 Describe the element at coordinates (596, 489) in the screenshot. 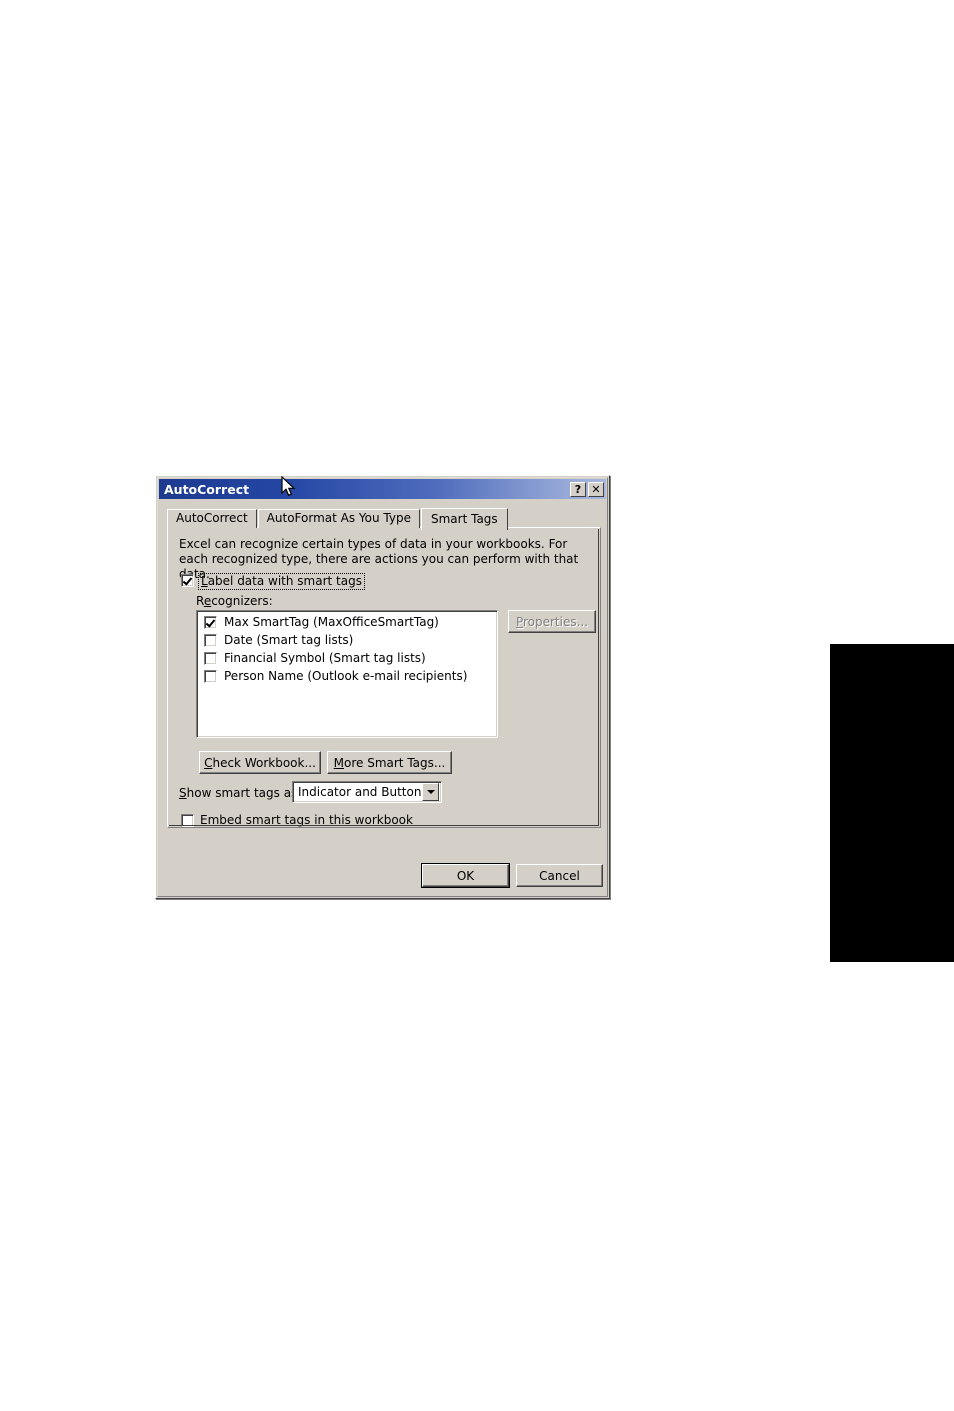

I see `close-button: ✕` at that location.